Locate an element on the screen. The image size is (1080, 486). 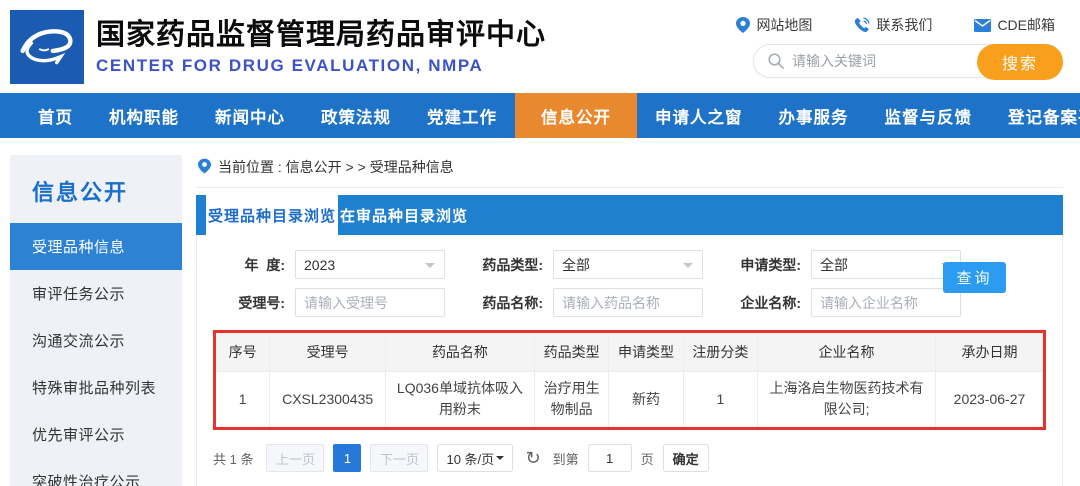
nav-item-services: 办事服务 is located at coordinates (814, 115).